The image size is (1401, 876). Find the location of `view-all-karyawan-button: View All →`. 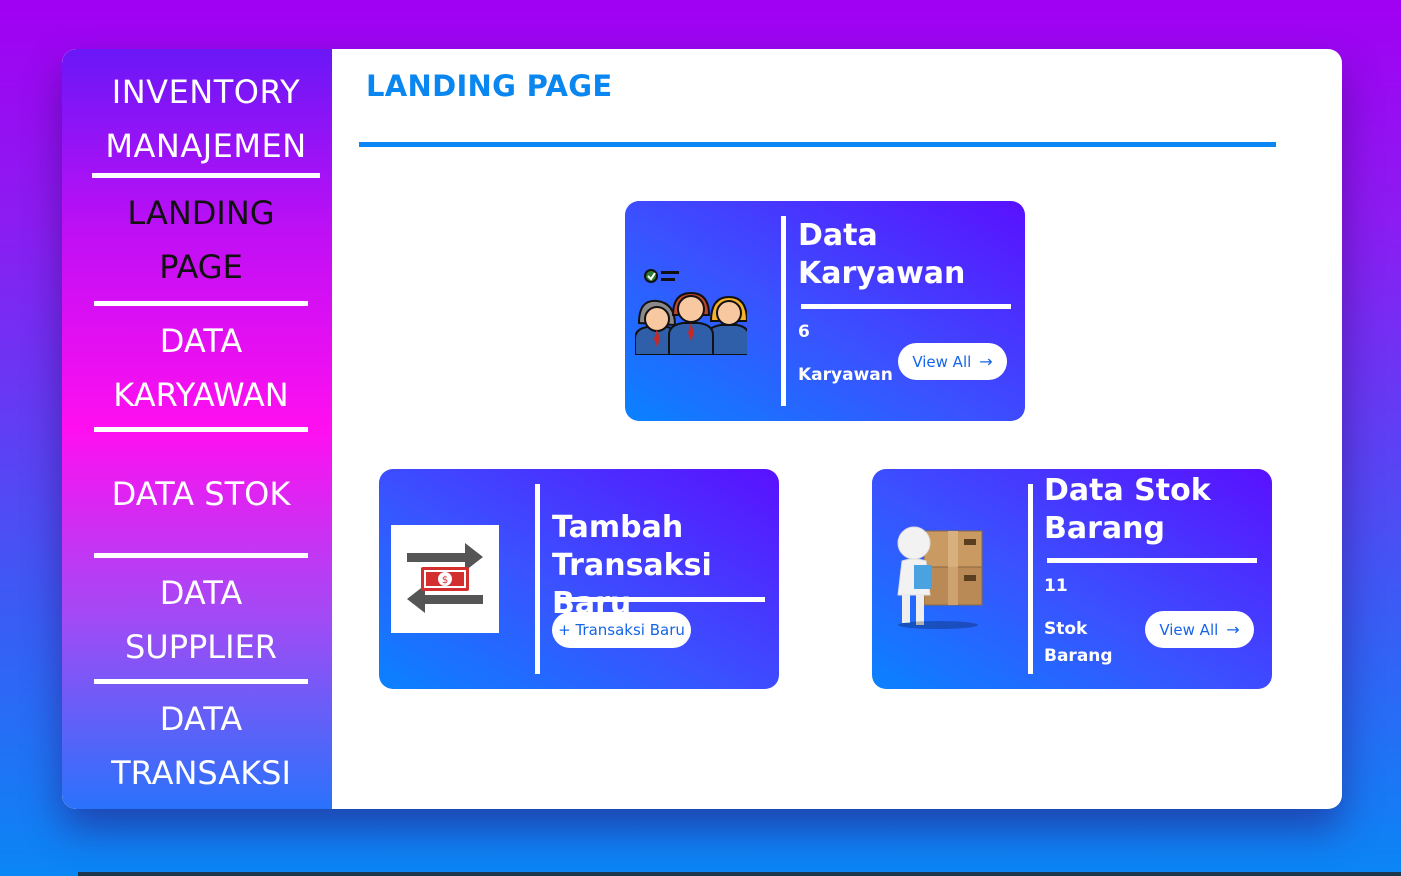

view-all-karyawan-button: View All → is located at coordinates (952, 361).